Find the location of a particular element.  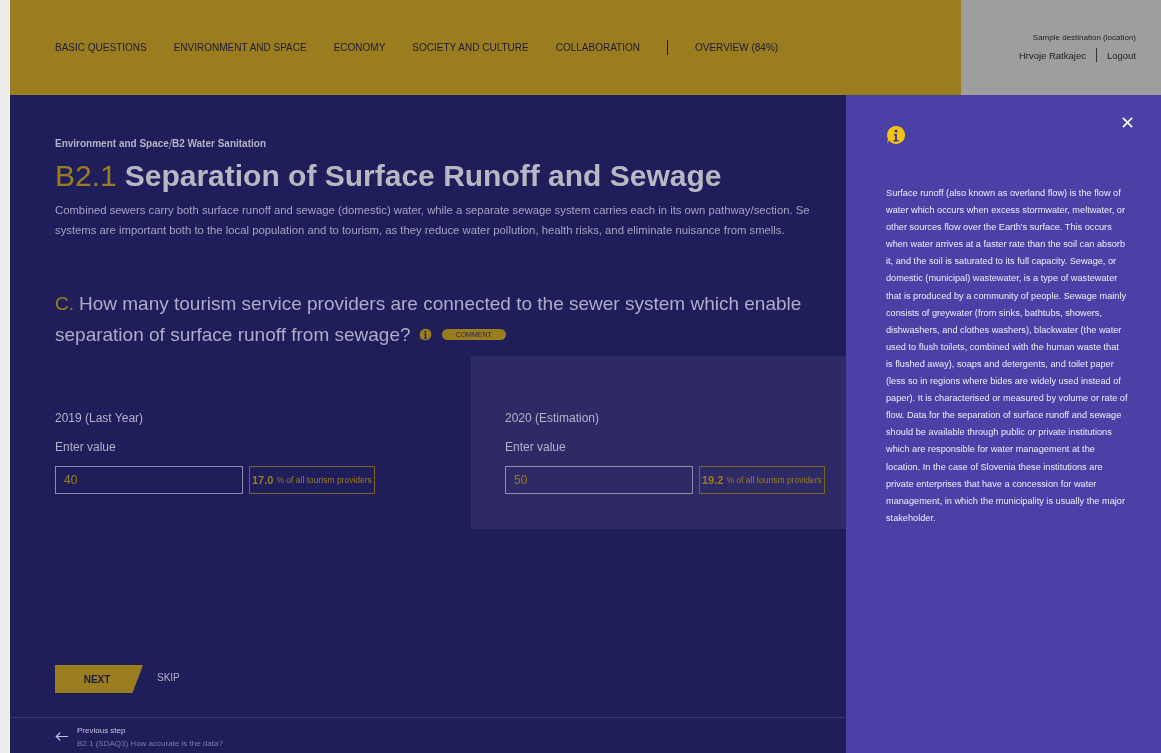

info-text: Surface runoff (also known as overland flow) is the flow of water which occurs when excess stormwater, meltwater, or other sources flow over the Earth's surface. This occurs when water arrives at a faster rate than the soil can absorb it, and the soil is saturated to its full capacity. Sewage, or domestic (municipal) wastewater, is a type of wastewater that is produced by a community of people. Sewage mainly consists of greywater (from sinks, bathtubs, showers, dishwashers, and clothes washers), blackwater (the water used to flush toilets, combined with the human waste that is flushed away), soaps and detergents, and toilet paper (less so in regions where bides are widely used instead of paper). It is characterised or measured by volume or rate of flow. Data for the separation of surface runoff and sewage should be available through public or private institutions which are responsible for water management at the location. In the case of Slovenia these institutions are private enterprises that have a concession for water management, in which the municipality is usually the major stakeholder. is located at coordinates (1007, 356).